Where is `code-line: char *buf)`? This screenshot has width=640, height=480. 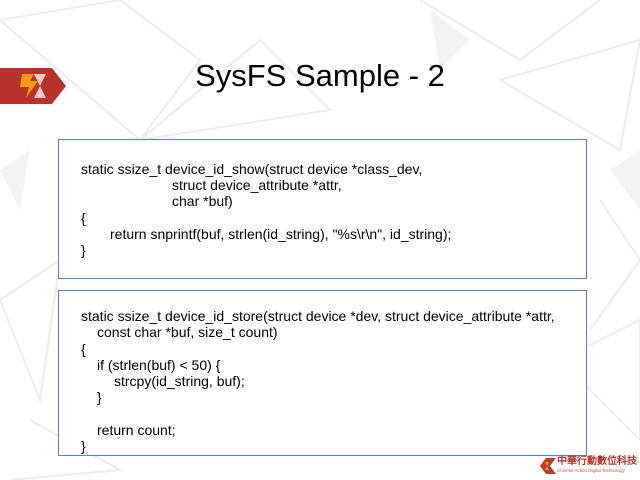
code-line: char *buf) is located at coordinates (202, 201).